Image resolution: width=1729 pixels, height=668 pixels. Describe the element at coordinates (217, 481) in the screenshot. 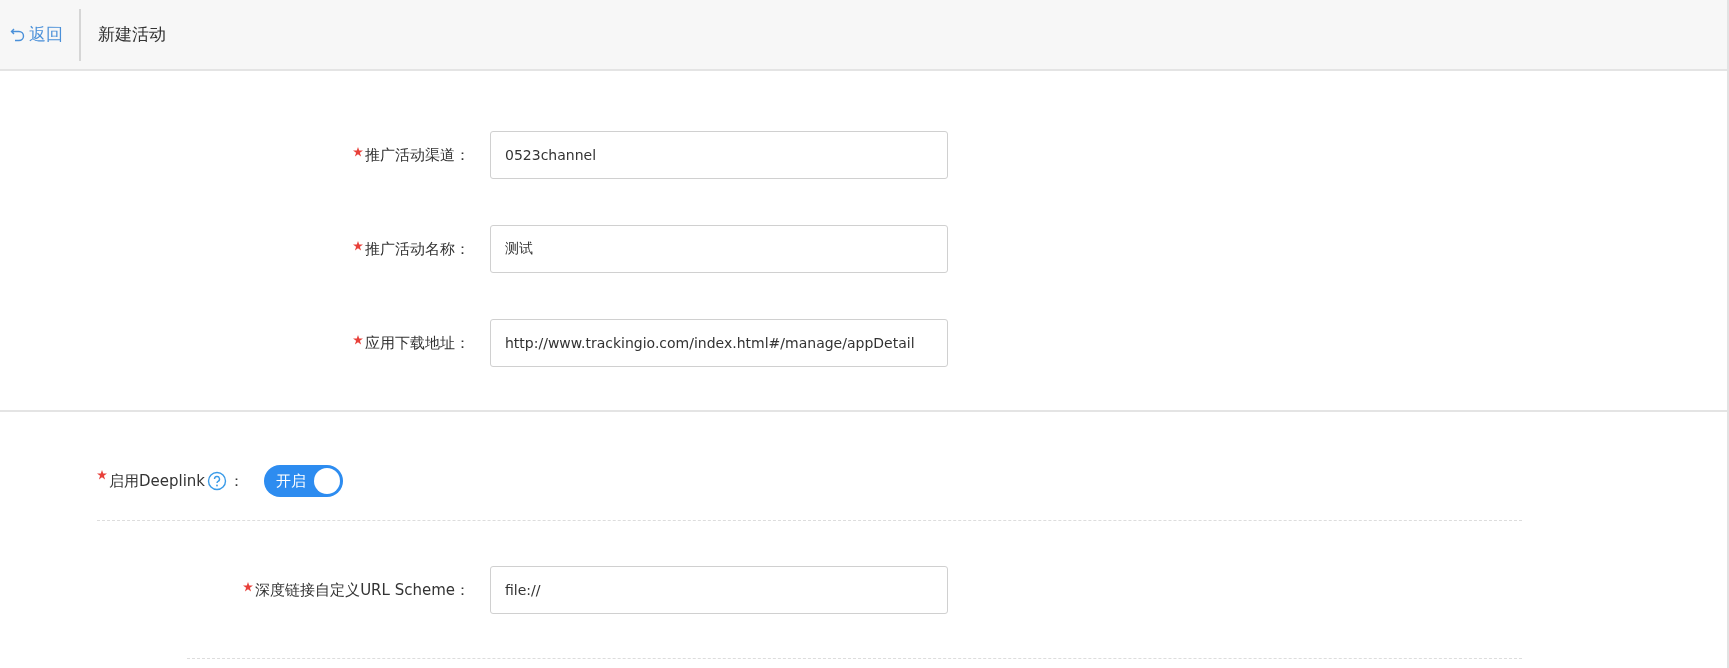

I see `help-icon` at that location.